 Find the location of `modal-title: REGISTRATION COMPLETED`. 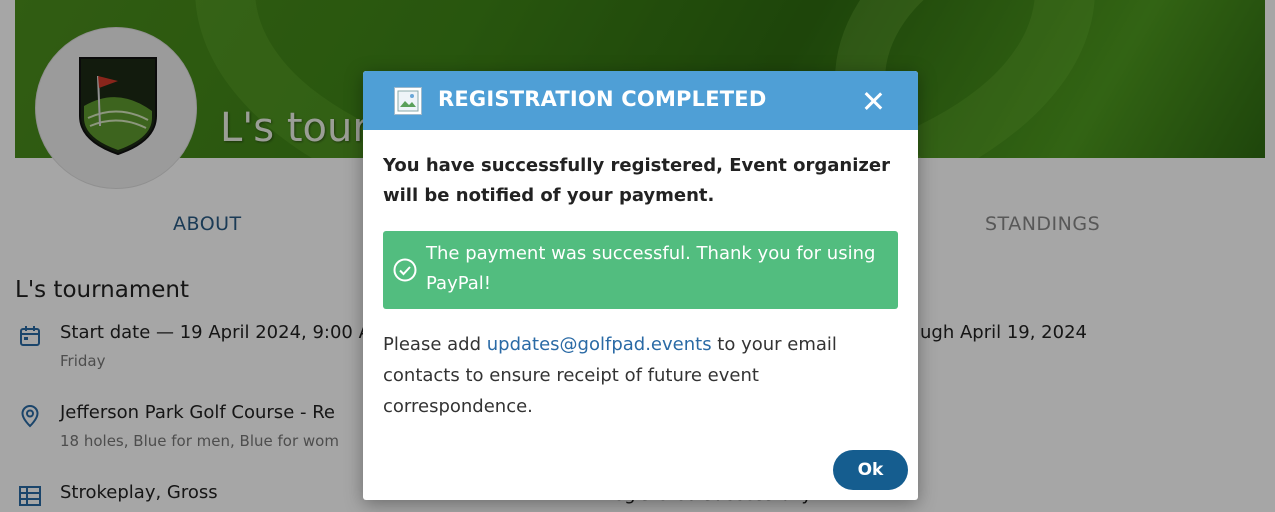

modal-title: REGISTRATION COMPLETED is located at coordinates (602, 99).